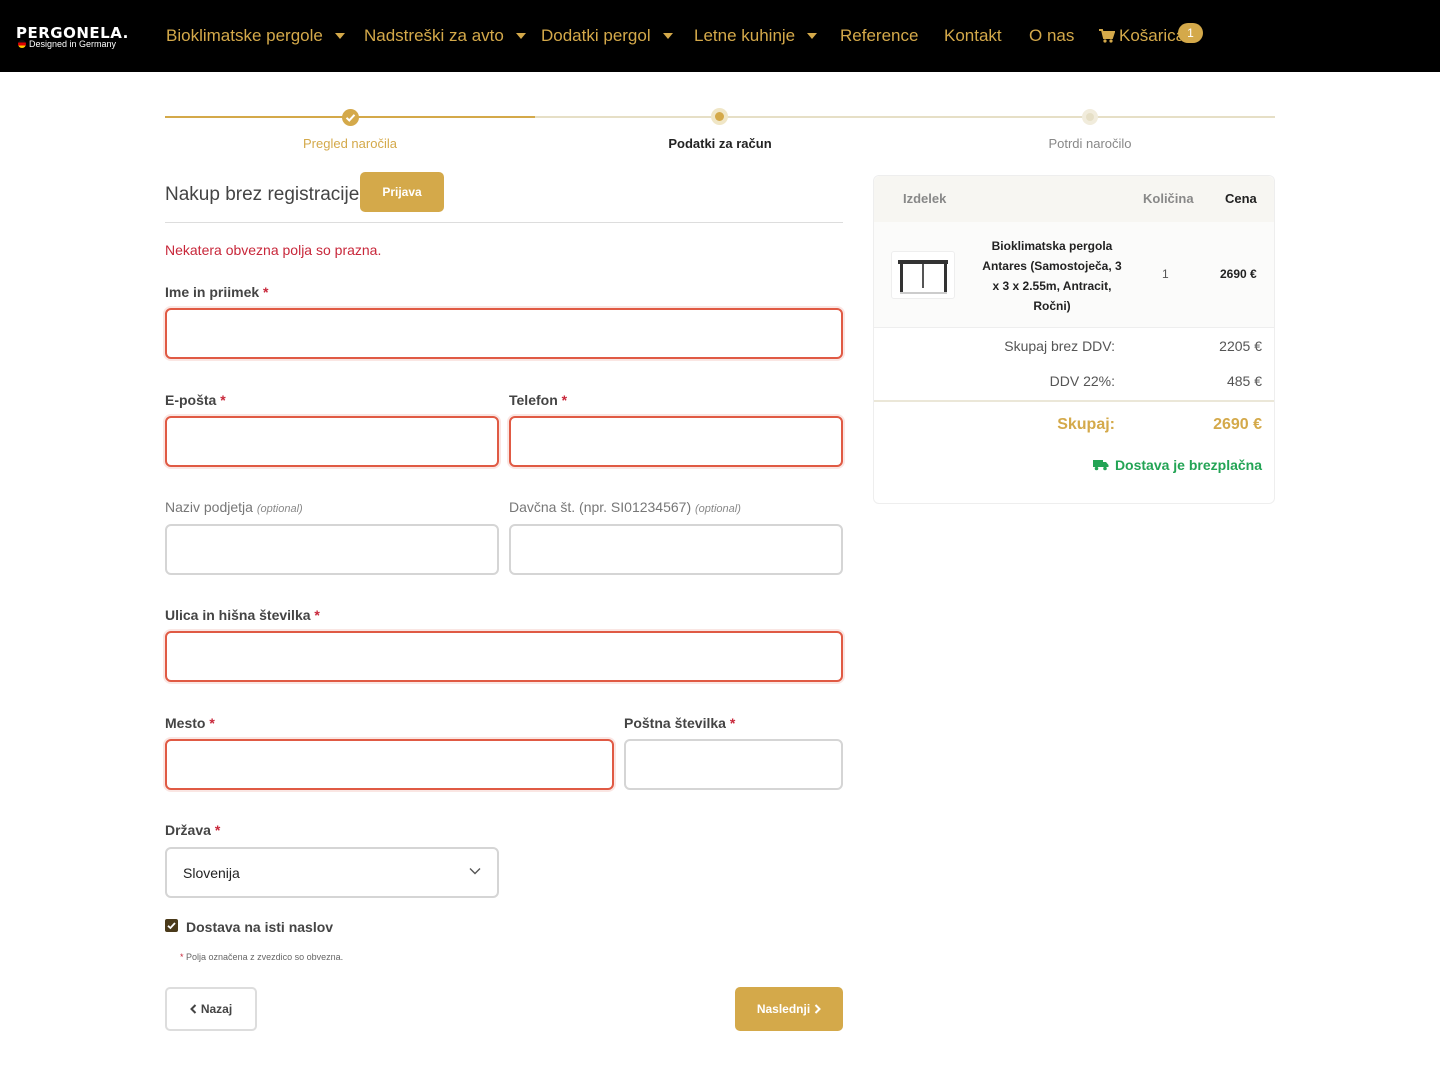  Describe the element at coordinates (745, 35) in the screenshot. I see `nav-item-label: Letne kuhinje` at that location.